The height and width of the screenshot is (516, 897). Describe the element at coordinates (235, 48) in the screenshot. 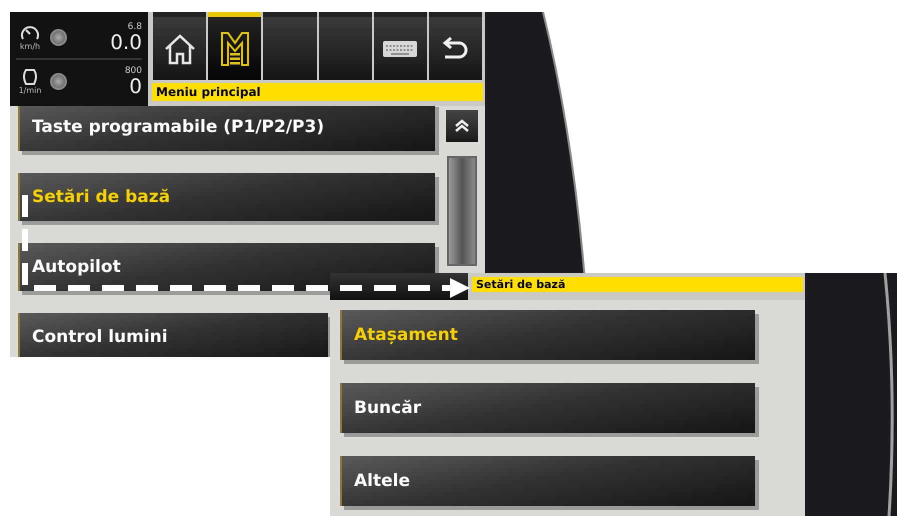

I see `menu-icon` at that location.